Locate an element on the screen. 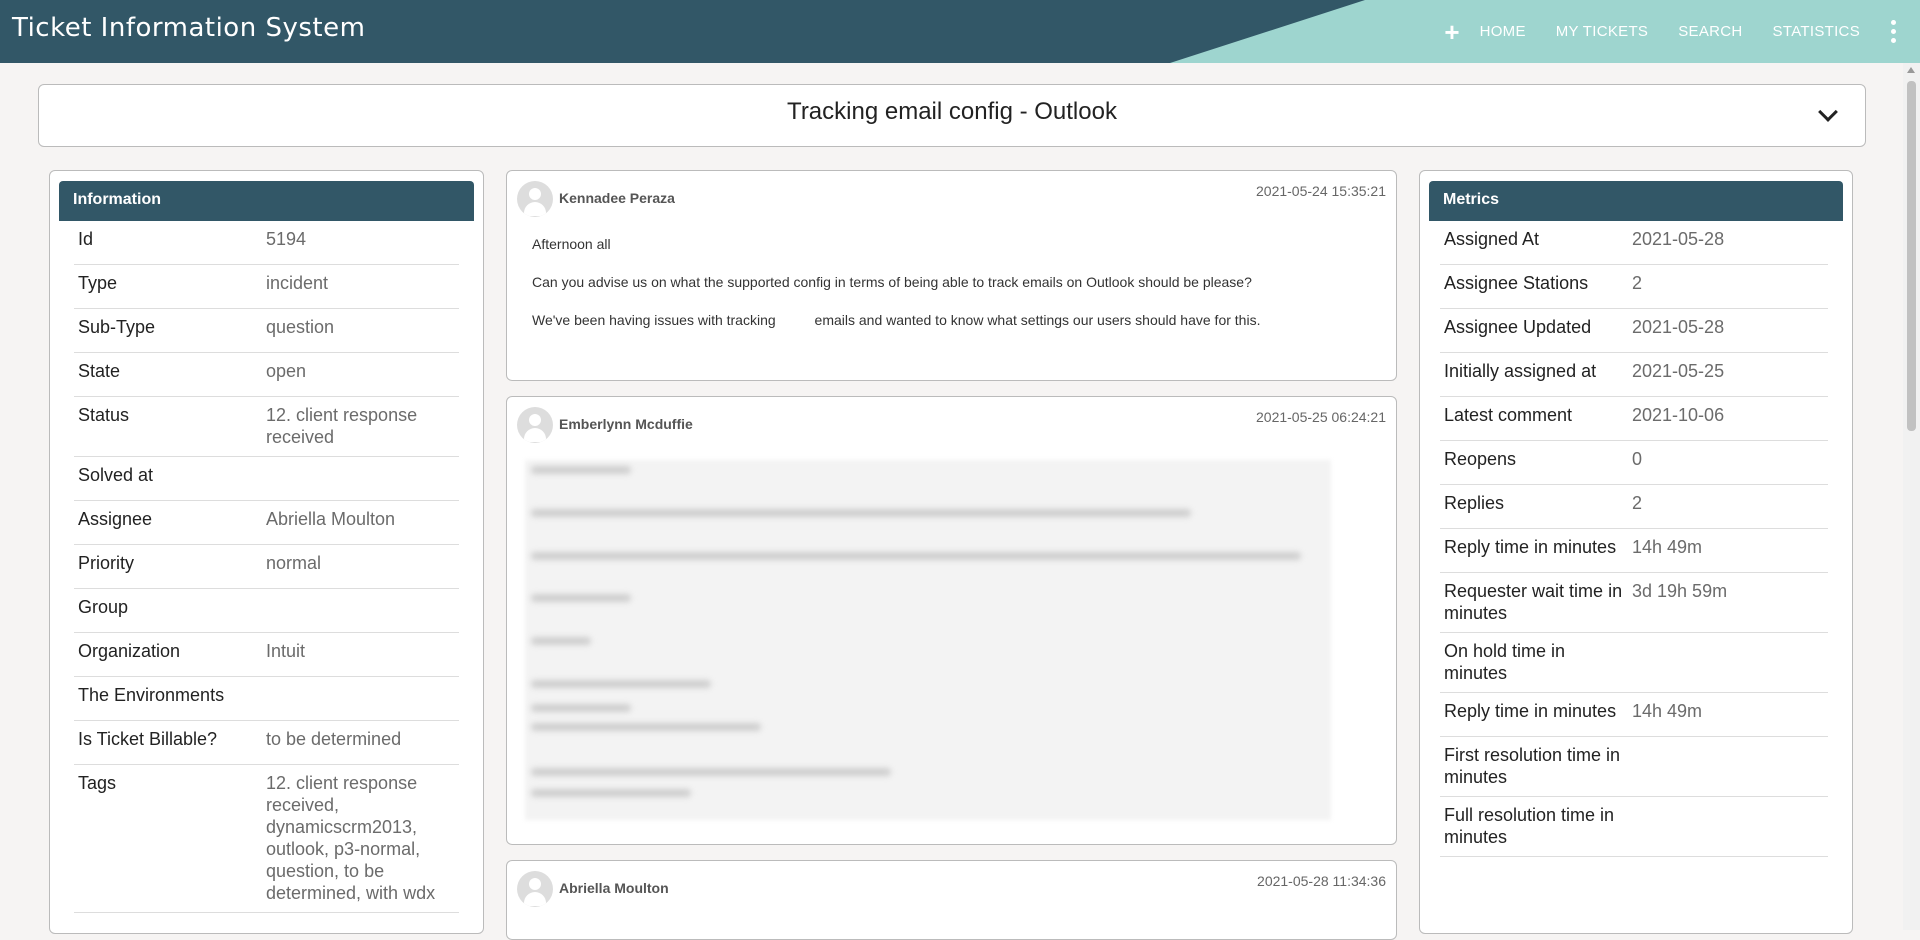 Image resolution: width=1920 pixels, height=940 pixels. ticket-title-bar: Tracking email config - Outlook is located at coordinates (952, 115).